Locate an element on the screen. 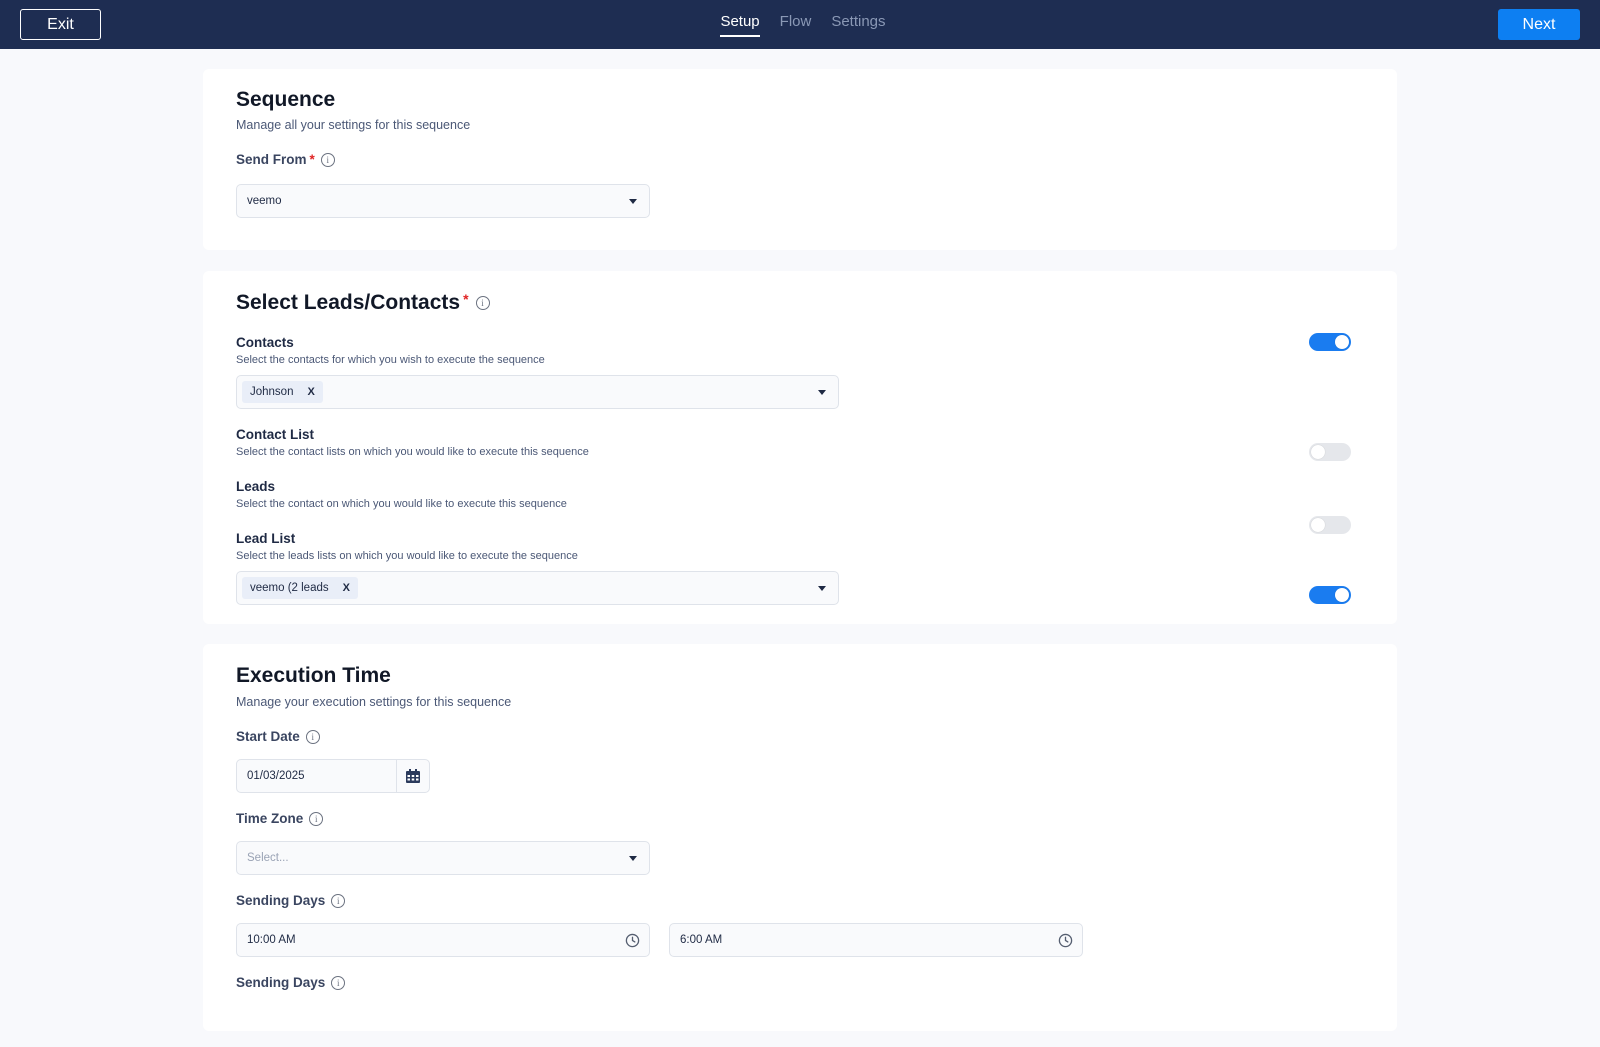 This screenshot has width=1600, height=1047. tab-setup: Setup is located at coordinates (740, 18).